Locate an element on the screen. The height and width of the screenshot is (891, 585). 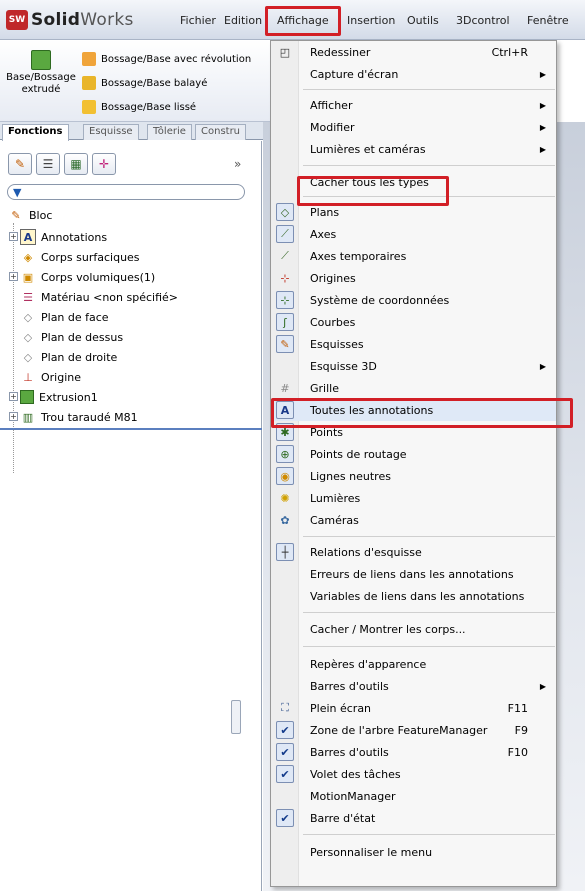
rollback-bar is located at coordinates (131, 429).